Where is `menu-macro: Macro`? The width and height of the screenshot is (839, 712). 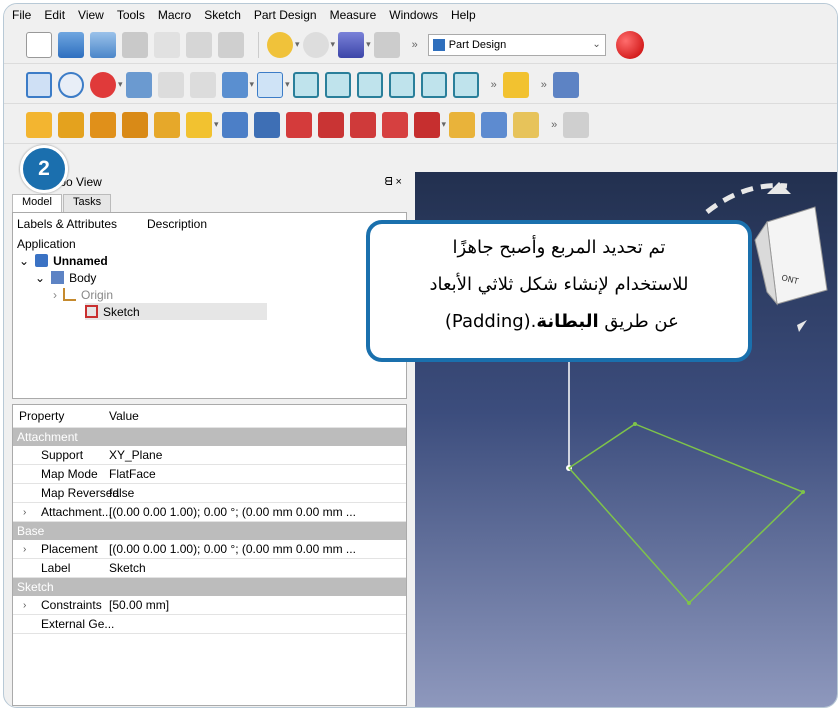
menu-macro: Macro is located at coordinates (174, 15).